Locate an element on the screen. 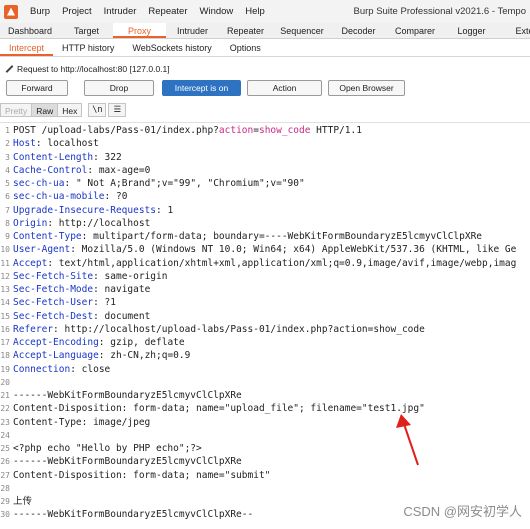 This screenshot has width=530, height=529. line-number: 16 is located at coordinates (5, 329).